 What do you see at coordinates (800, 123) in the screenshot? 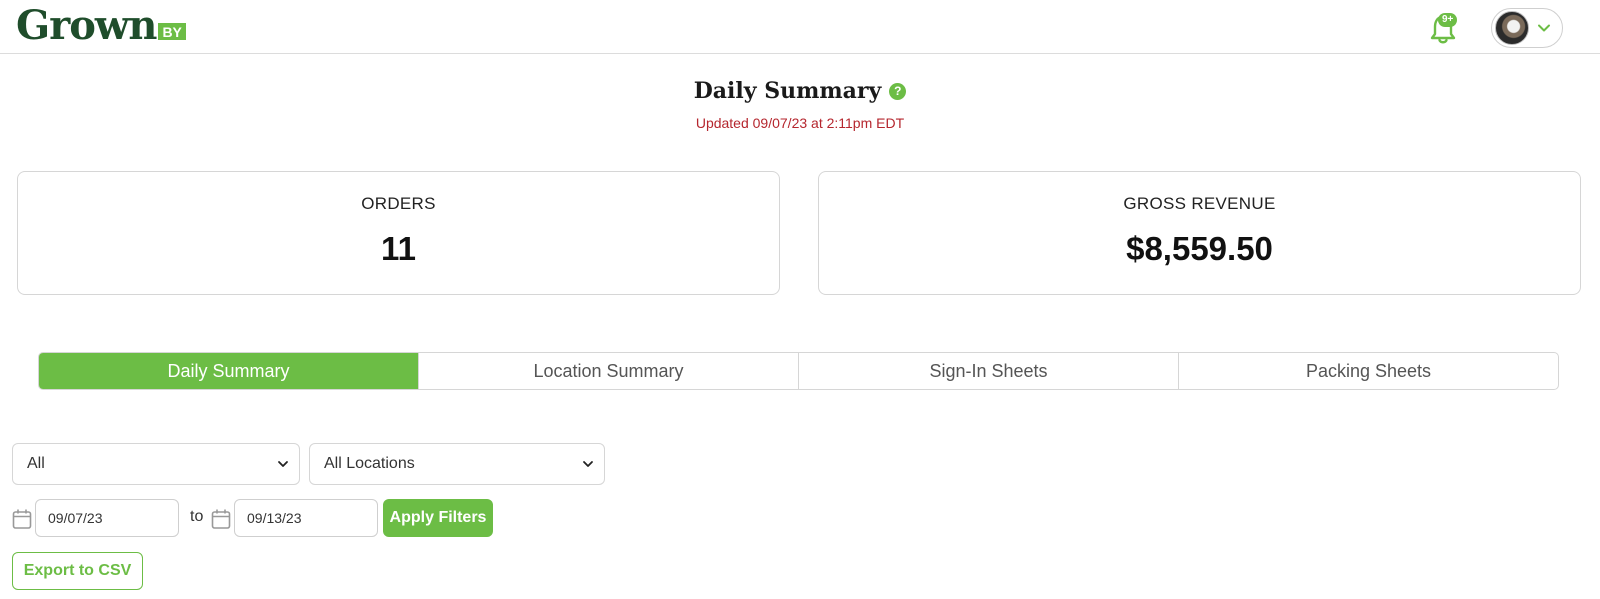
I see `updated-timestamp: Updated 09/07/23 at 2:11pm EDT` at bounding box center [800, 123].